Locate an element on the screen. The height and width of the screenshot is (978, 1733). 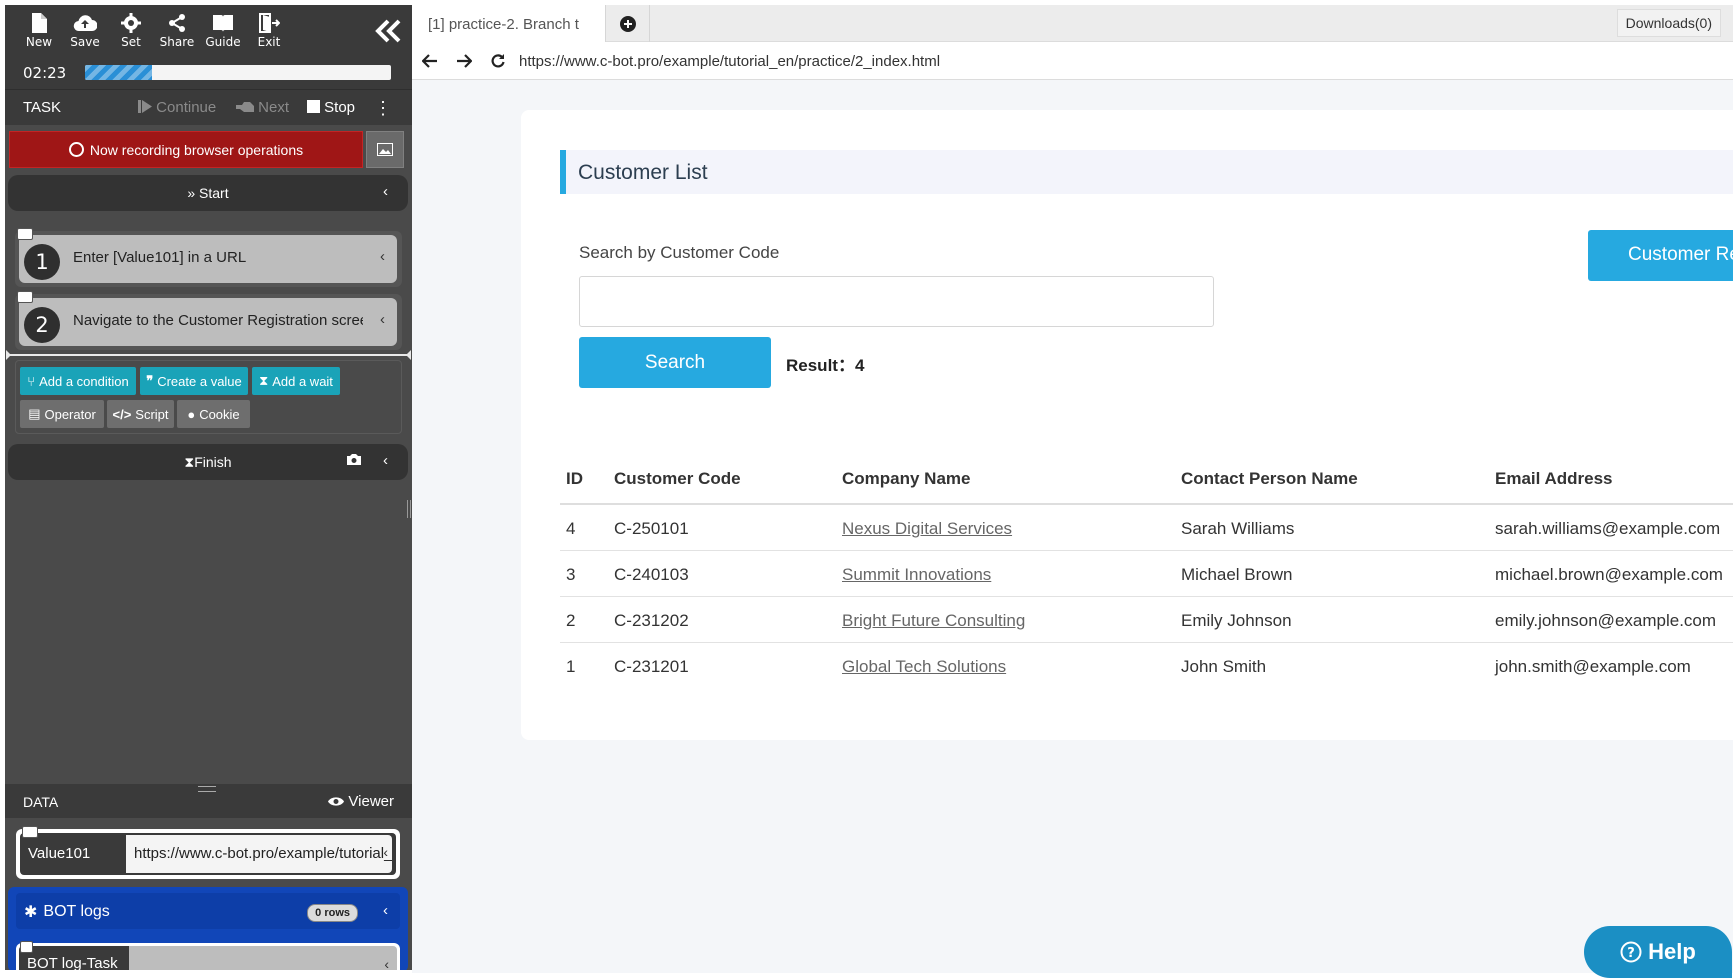
image-icon is located at coordinates (385, 149).